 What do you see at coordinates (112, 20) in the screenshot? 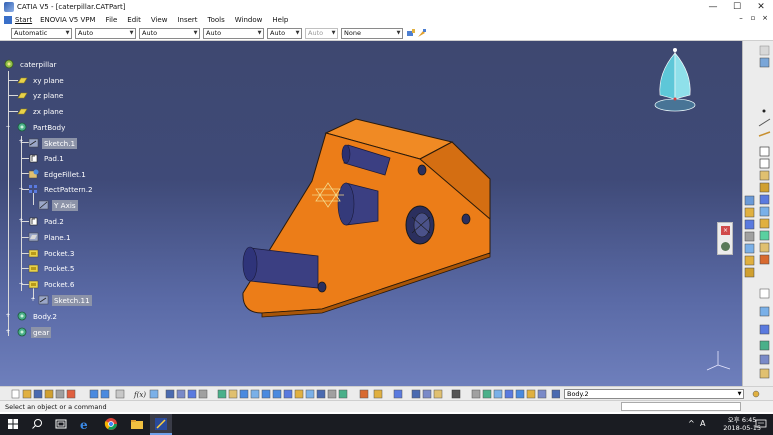
I see `menu-file: File` at bounding box center [112, 20].